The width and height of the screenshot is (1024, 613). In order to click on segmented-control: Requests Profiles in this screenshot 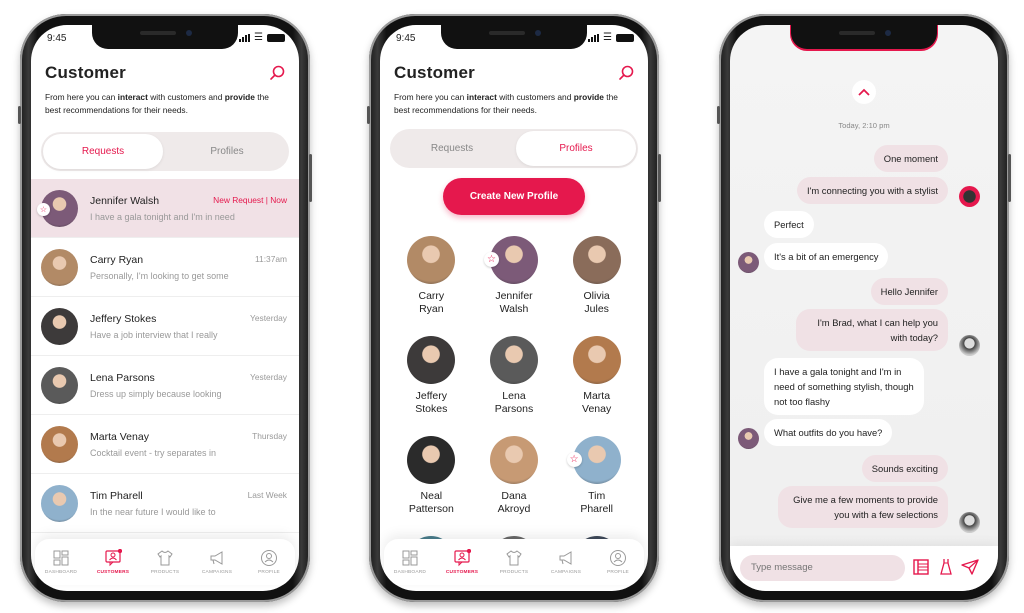, I will do `click(165, 151)`.